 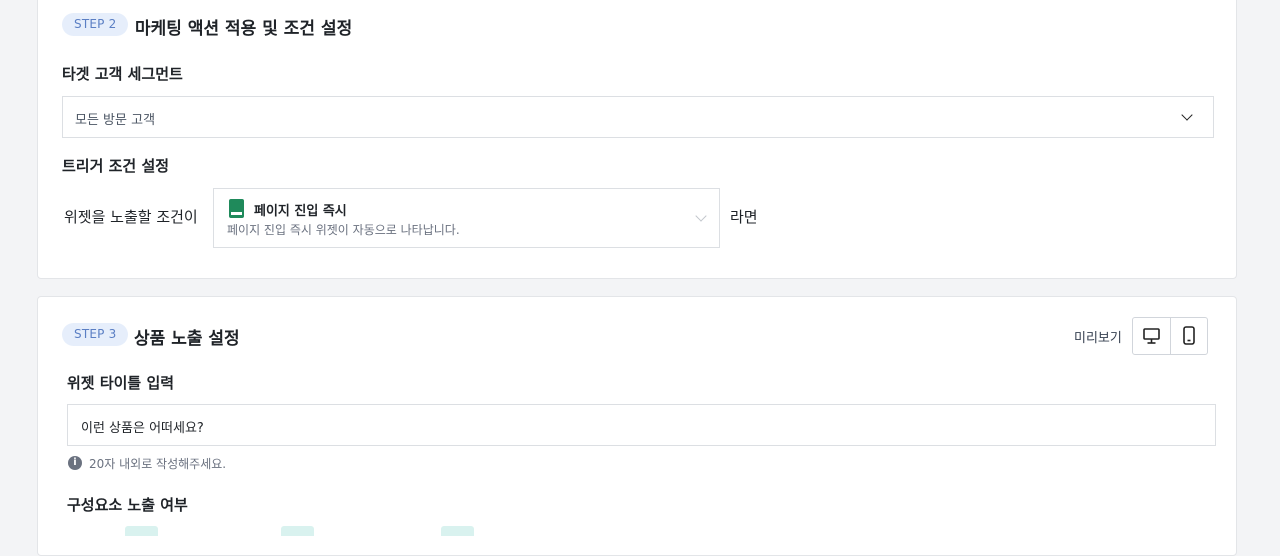 What do you see at coordinates (641, 425) in the screenshot?
I see `widget-title-input: 이런 상품은 어떠세요?` at bounding box center [641, 425].